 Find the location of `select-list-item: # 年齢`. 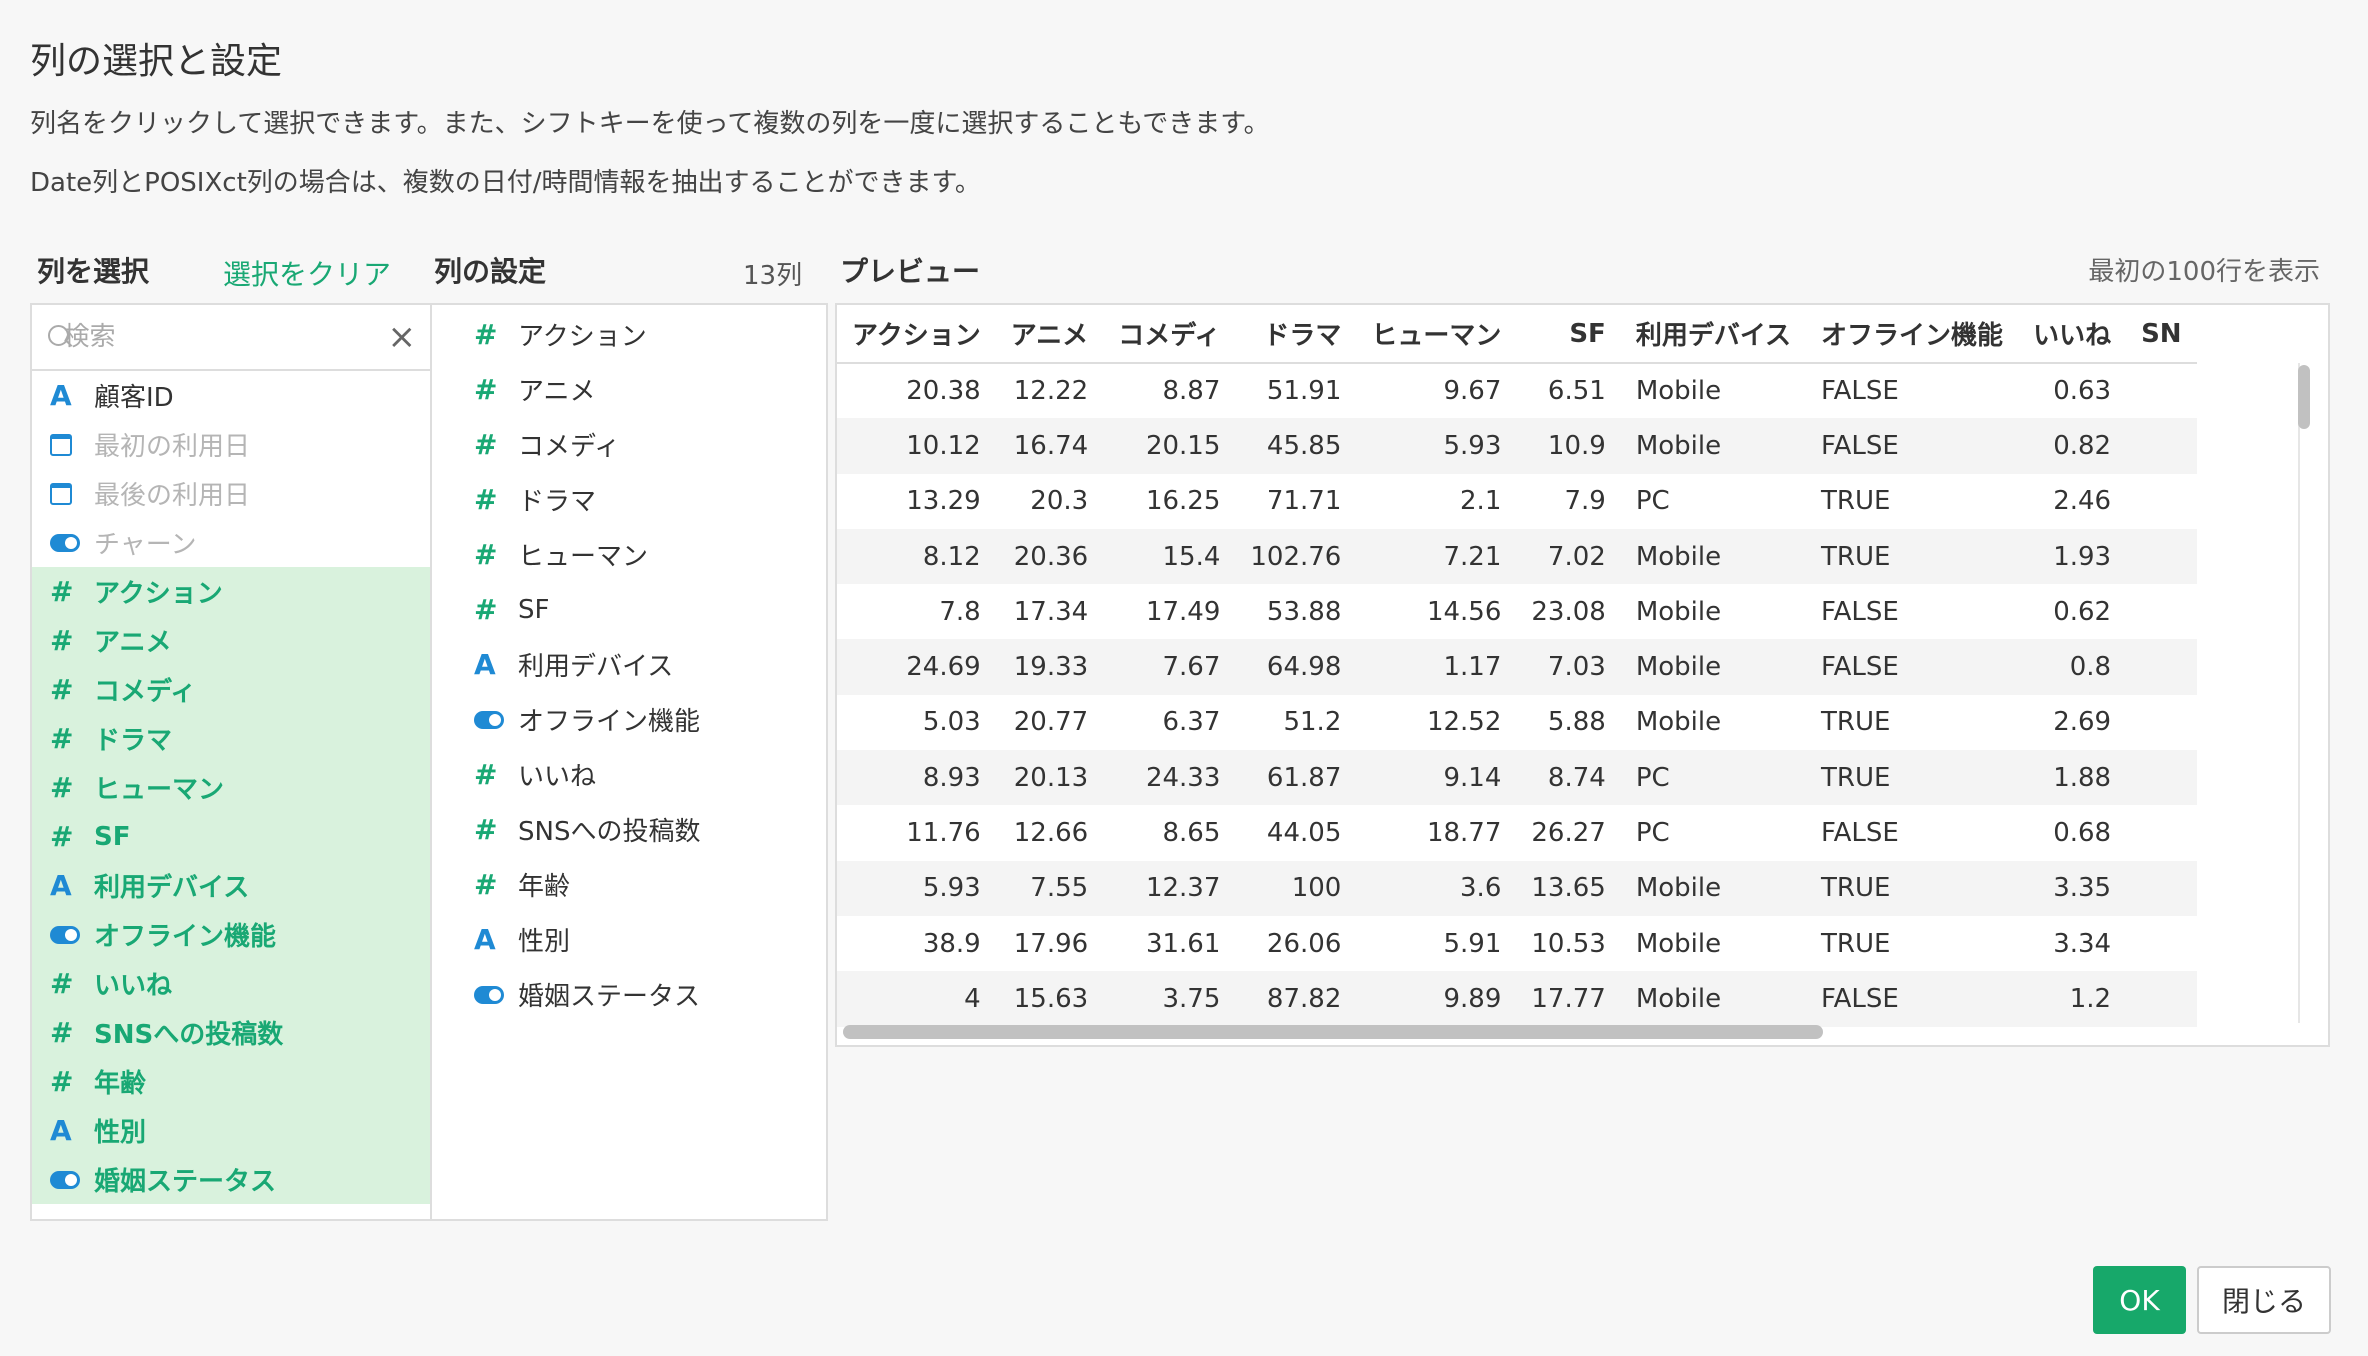

select-list-item: # 年齢 is located at coordinates (231, 1081).